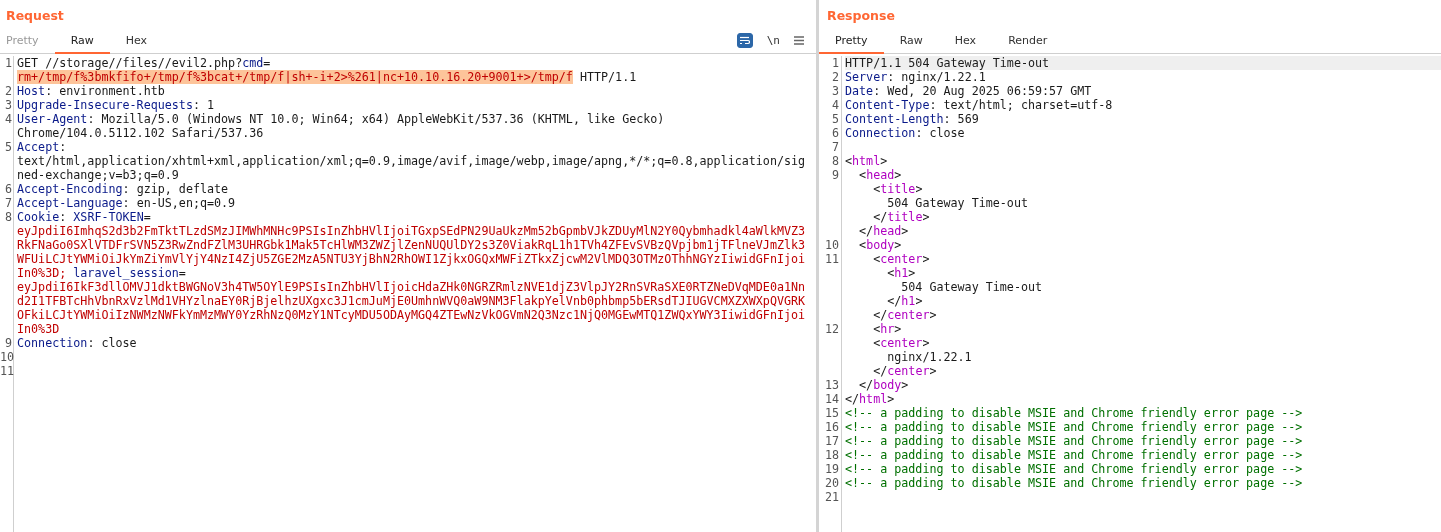 The height and width of the screenshot is (532, 1441). I want to click on code-line: ned-exchange;v=b3;q=0.9, so click(98, 175).